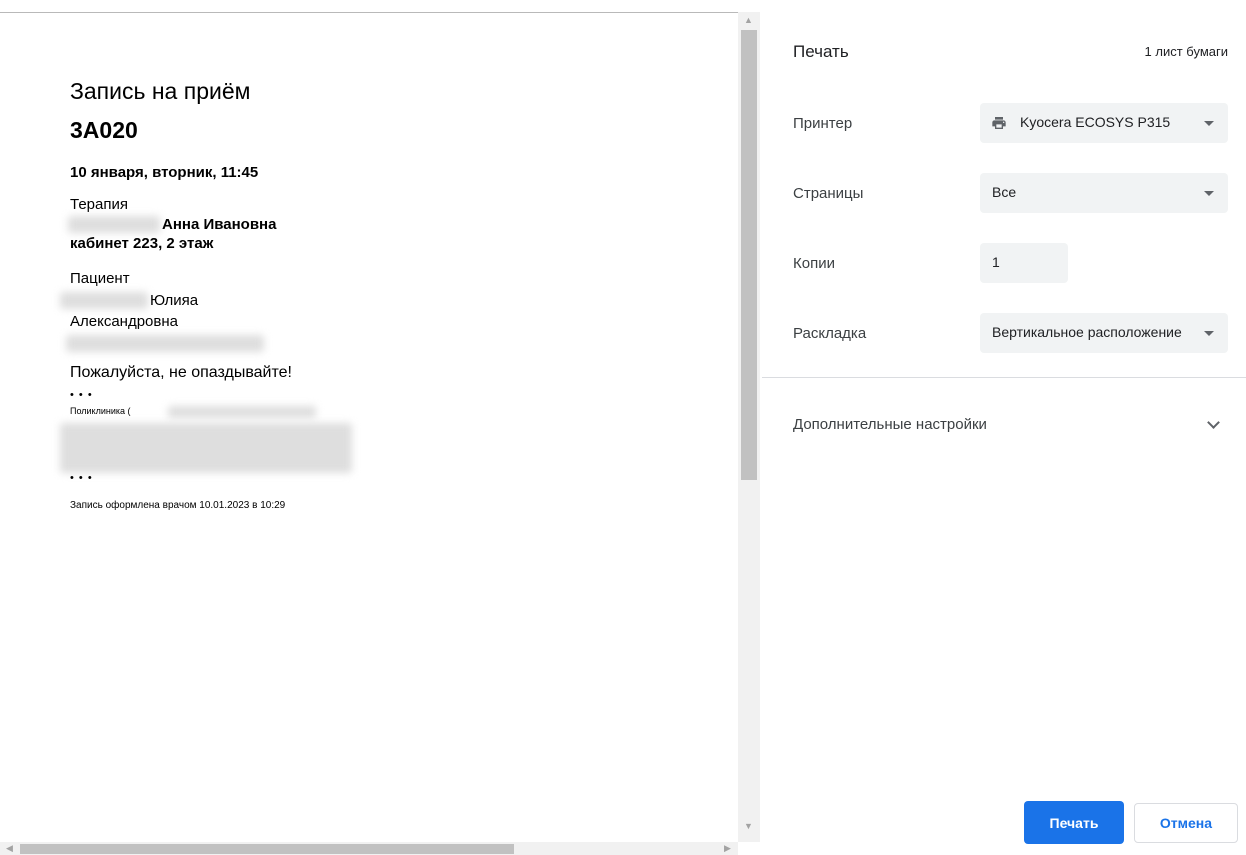 This screenshot has height=855, width=1246. I want to click on notice-text: Пожалуйста, не опаздывайте!, so click(181, 372).